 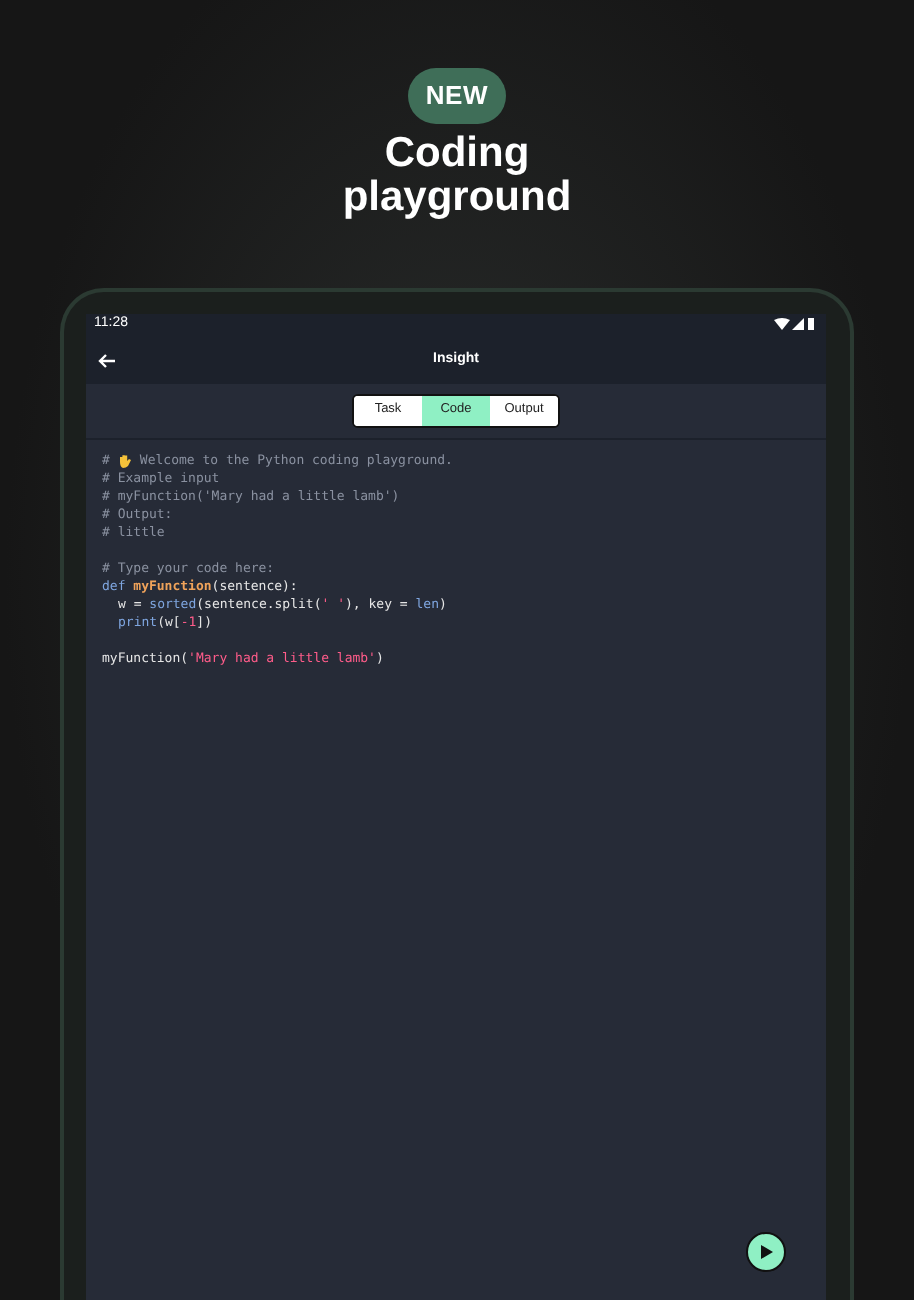 What do you see at coordinates (457, 175) in the screenshot?
I see `headline: Coding playground` at bounding box center [457, 175].